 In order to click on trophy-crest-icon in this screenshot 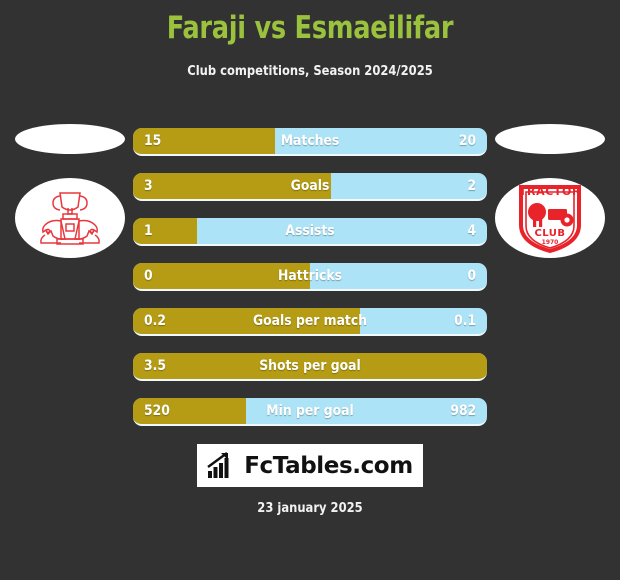, I will do `click(70, 218)`.